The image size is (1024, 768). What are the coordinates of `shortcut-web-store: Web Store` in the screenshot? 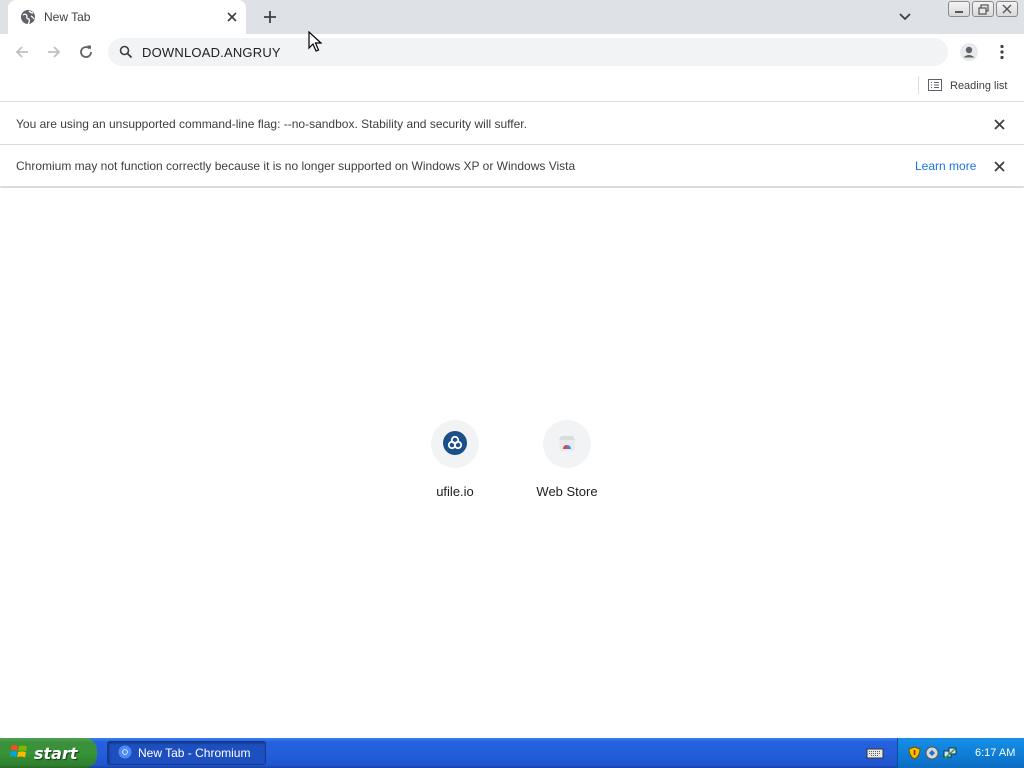 It's located at (567, 463).